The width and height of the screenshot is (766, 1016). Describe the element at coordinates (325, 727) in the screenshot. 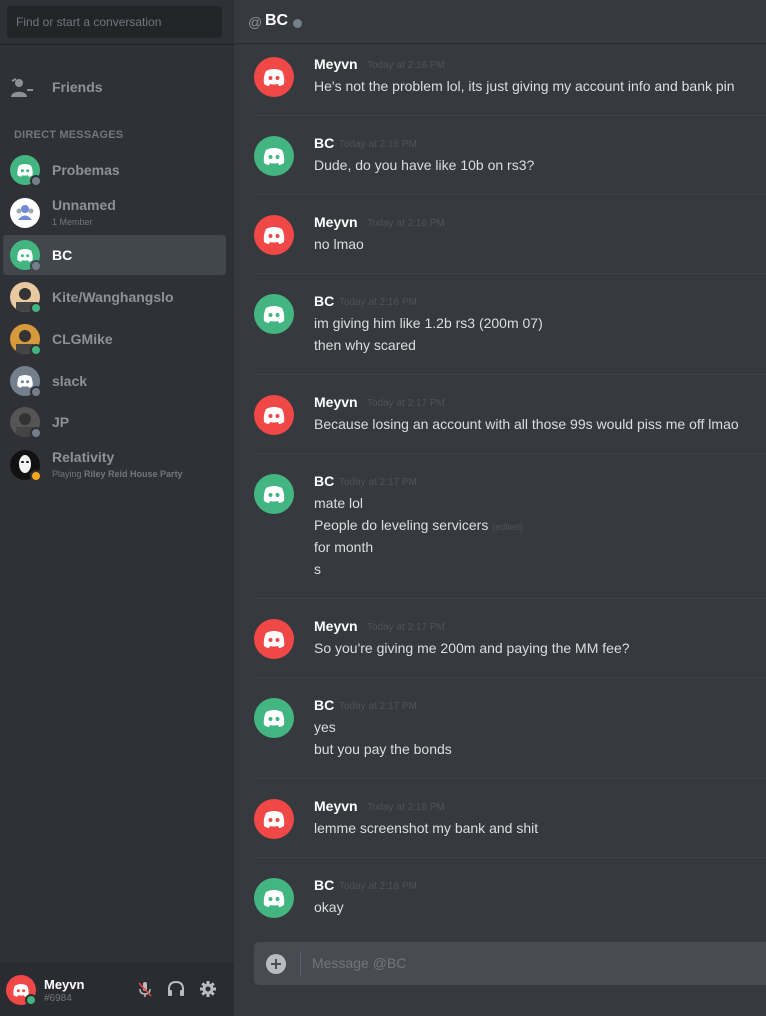

I see `message-text: yes` at that location.